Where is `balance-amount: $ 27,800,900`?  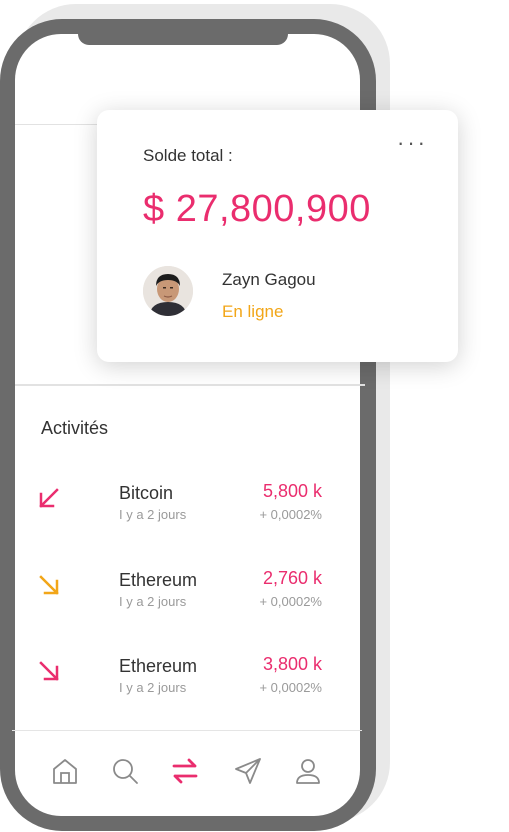 balance-amount: $ 27,800,900 is located at coordinates (257, 209).